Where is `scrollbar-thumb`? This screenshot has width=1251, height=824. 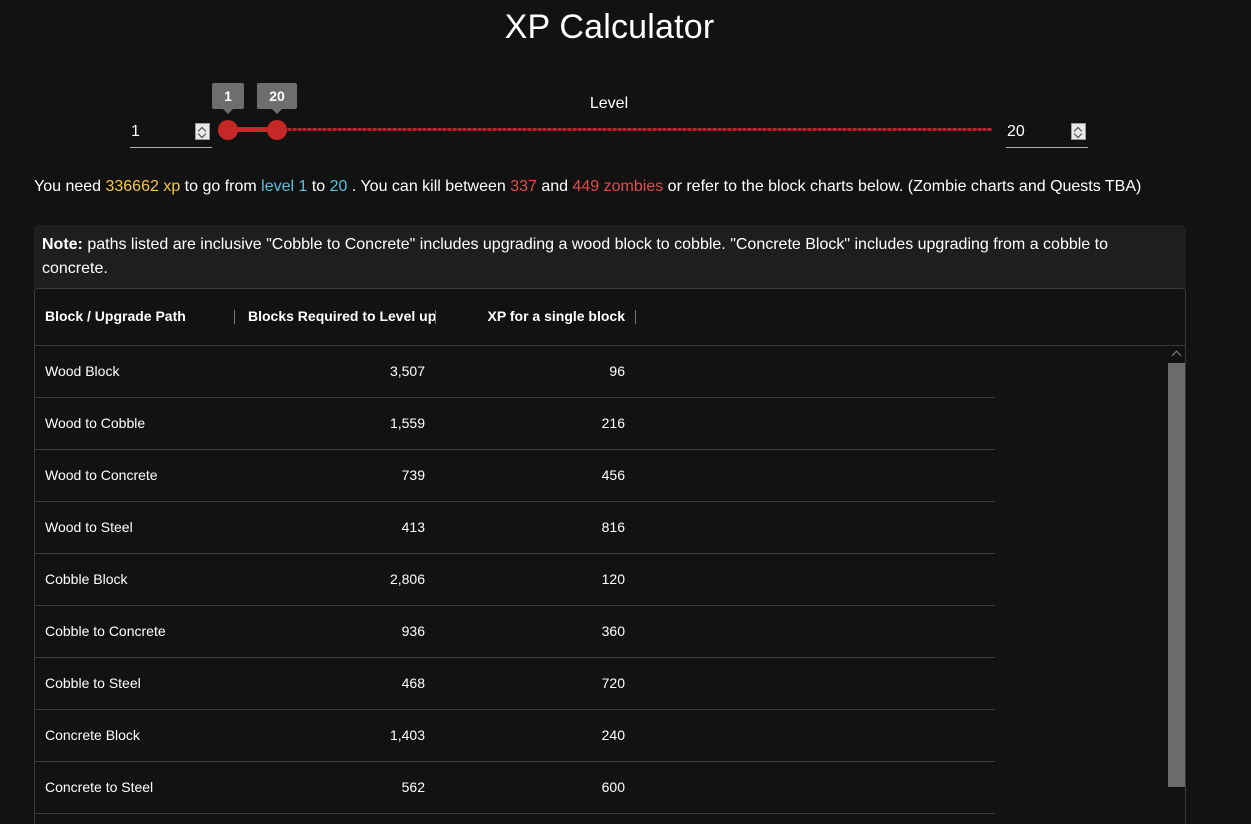
scrollbar-thumb is located at coordinates (1176, 575).